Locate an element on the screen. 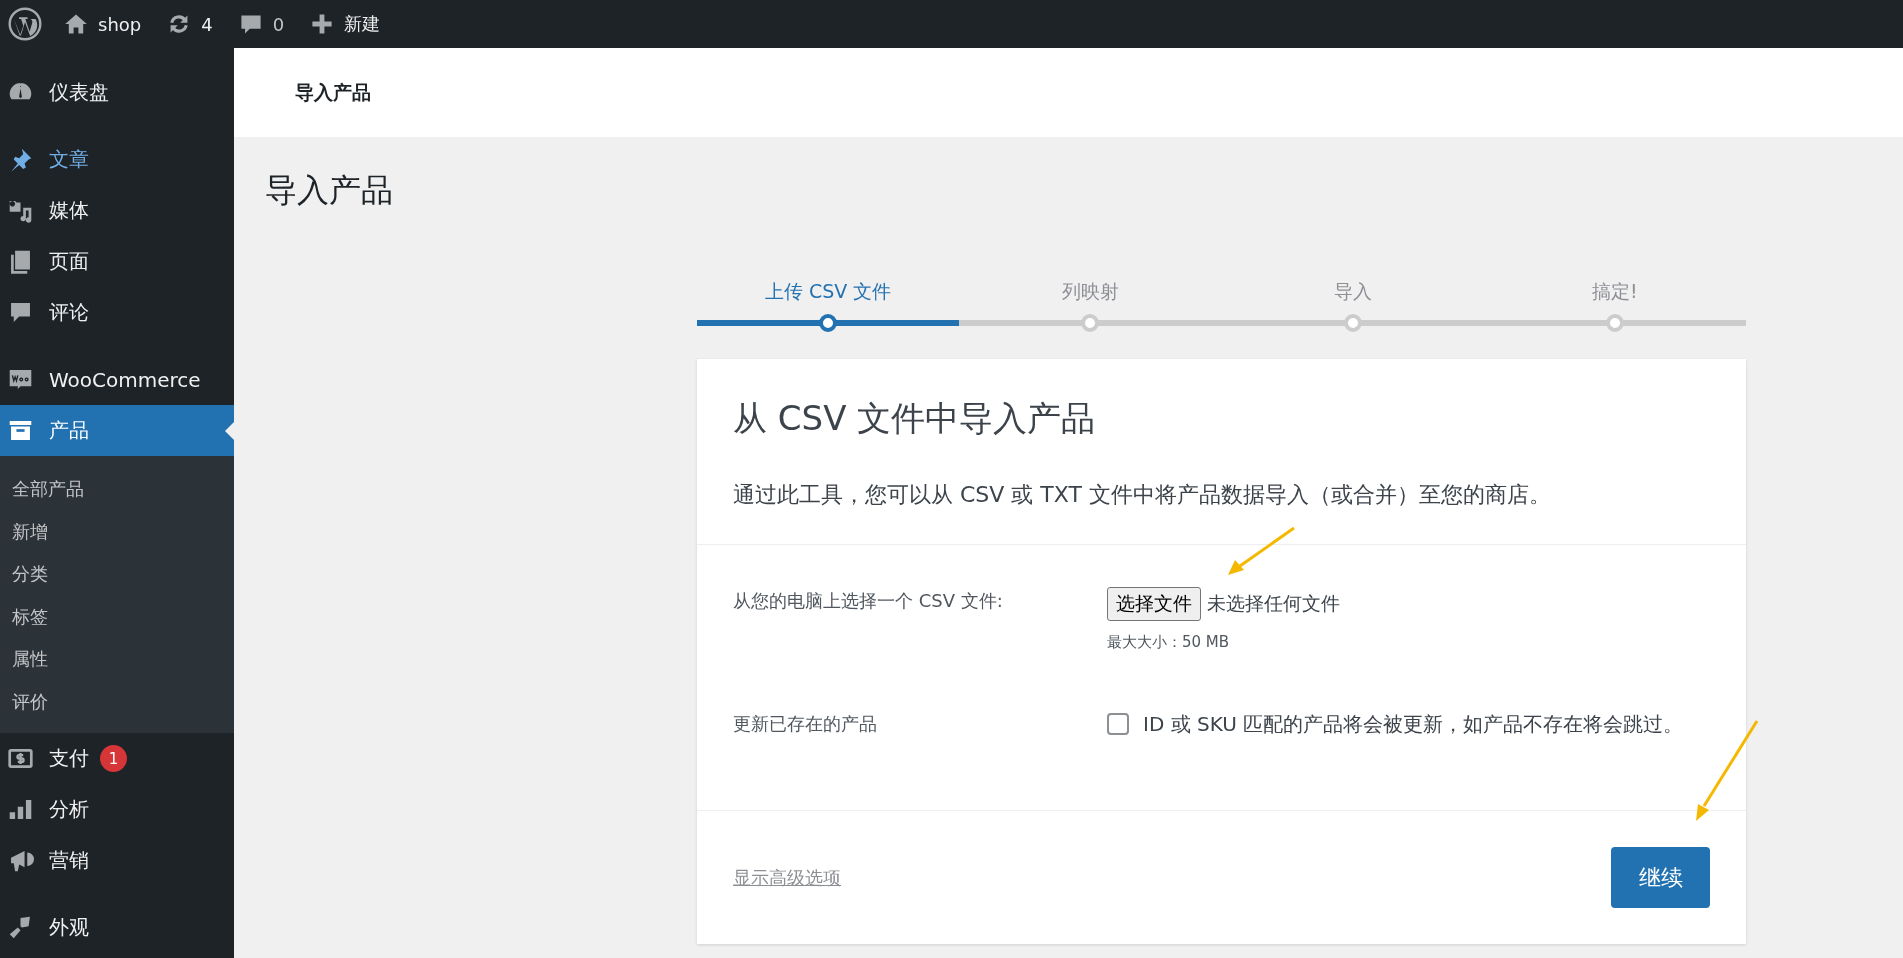 Image resolution: width=1903 pixels, height=958 pixels. checkbox-description: ID 或 SKU 匹配的产品将会被更新，如产品不存在将会跳过。 is located at coordinates (1413, 724).